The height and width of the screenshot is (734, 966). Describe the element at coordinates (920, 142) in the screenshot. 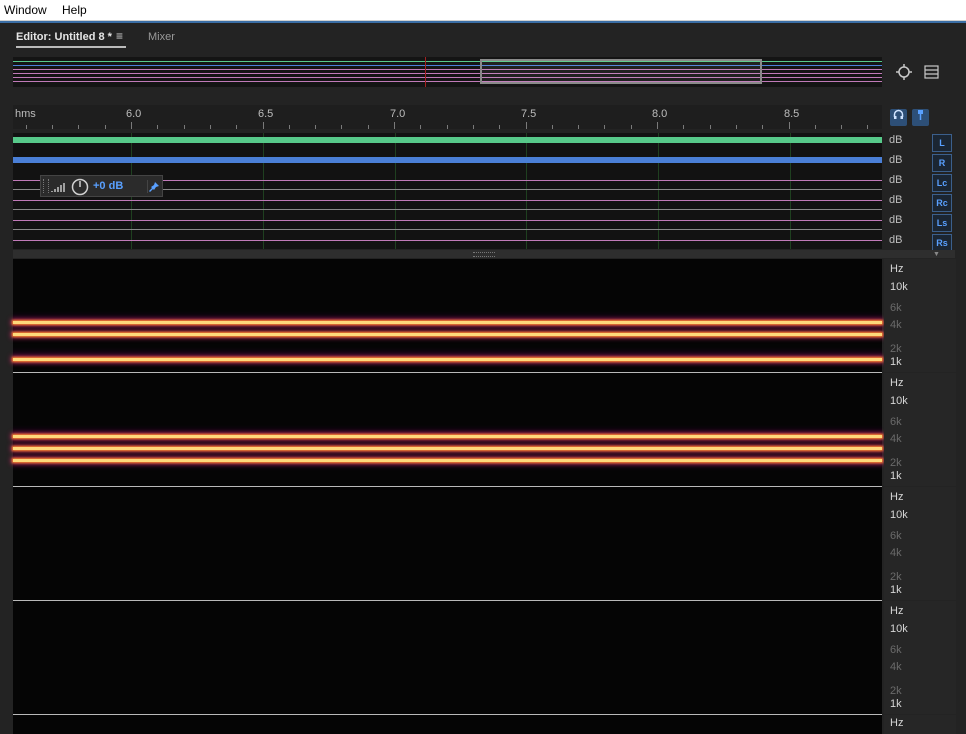

I see `channel-row: dB L` at that location.